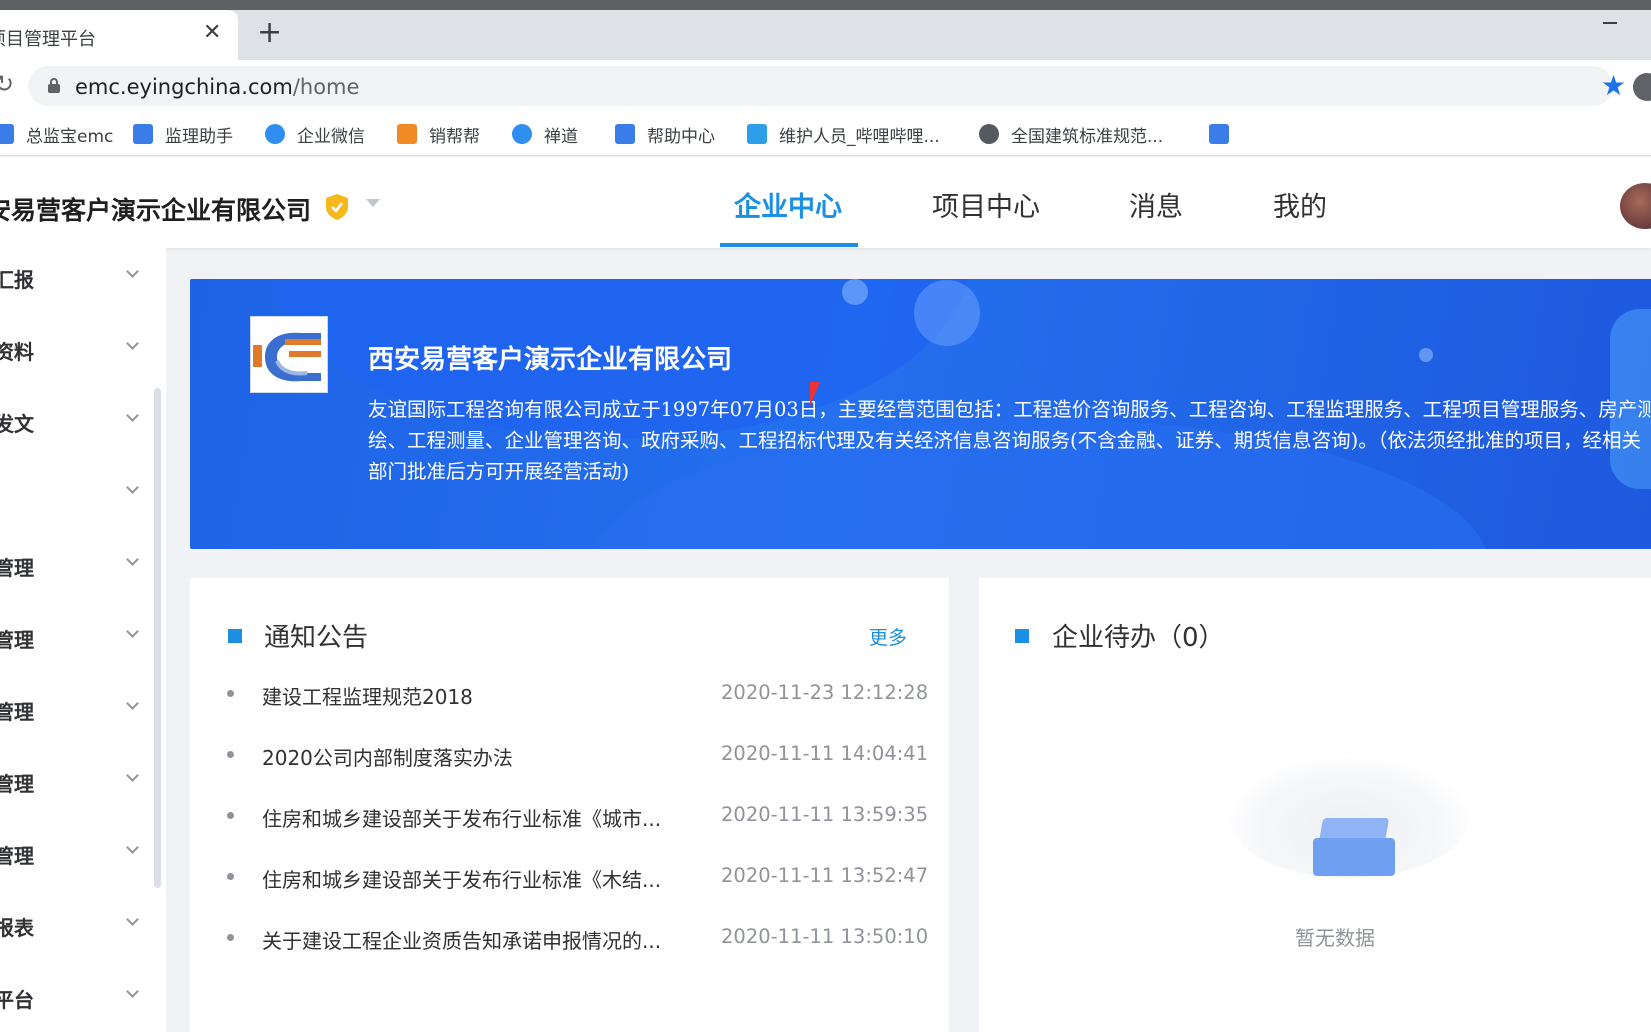 This screenshot has height=1032, width=1651. What do you see at coordinates (157, 638) in the screenshot?
I see `sidebar-scrollbar` at bounding box center [157, 638].